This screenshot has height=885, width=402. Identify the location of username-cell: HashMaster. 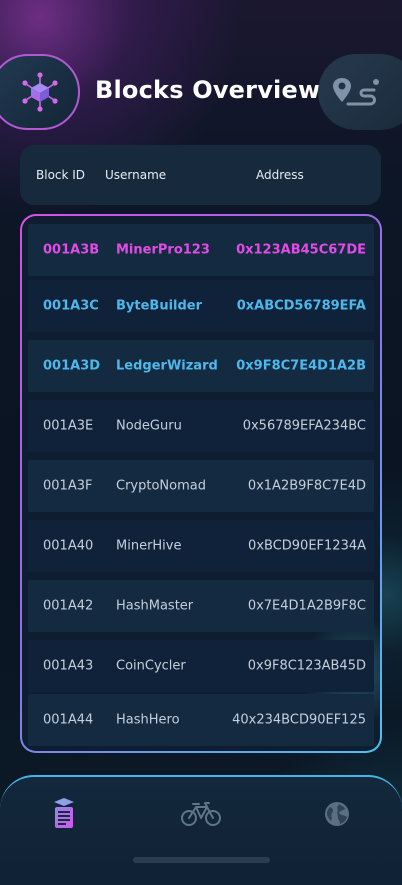
(155, 606).